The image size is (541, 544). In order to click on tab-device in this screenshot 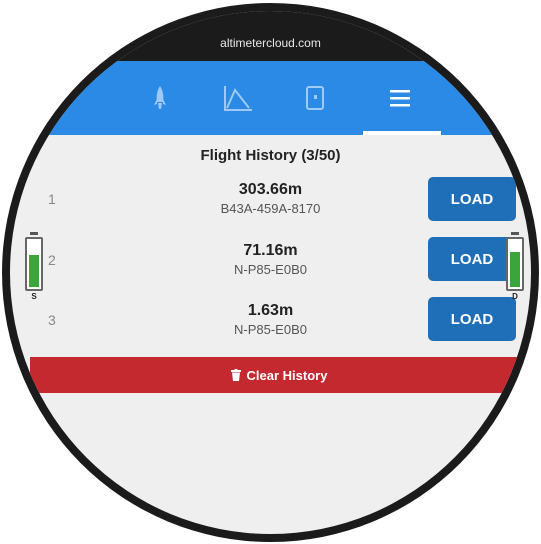, I will do `click(315, 98)`.